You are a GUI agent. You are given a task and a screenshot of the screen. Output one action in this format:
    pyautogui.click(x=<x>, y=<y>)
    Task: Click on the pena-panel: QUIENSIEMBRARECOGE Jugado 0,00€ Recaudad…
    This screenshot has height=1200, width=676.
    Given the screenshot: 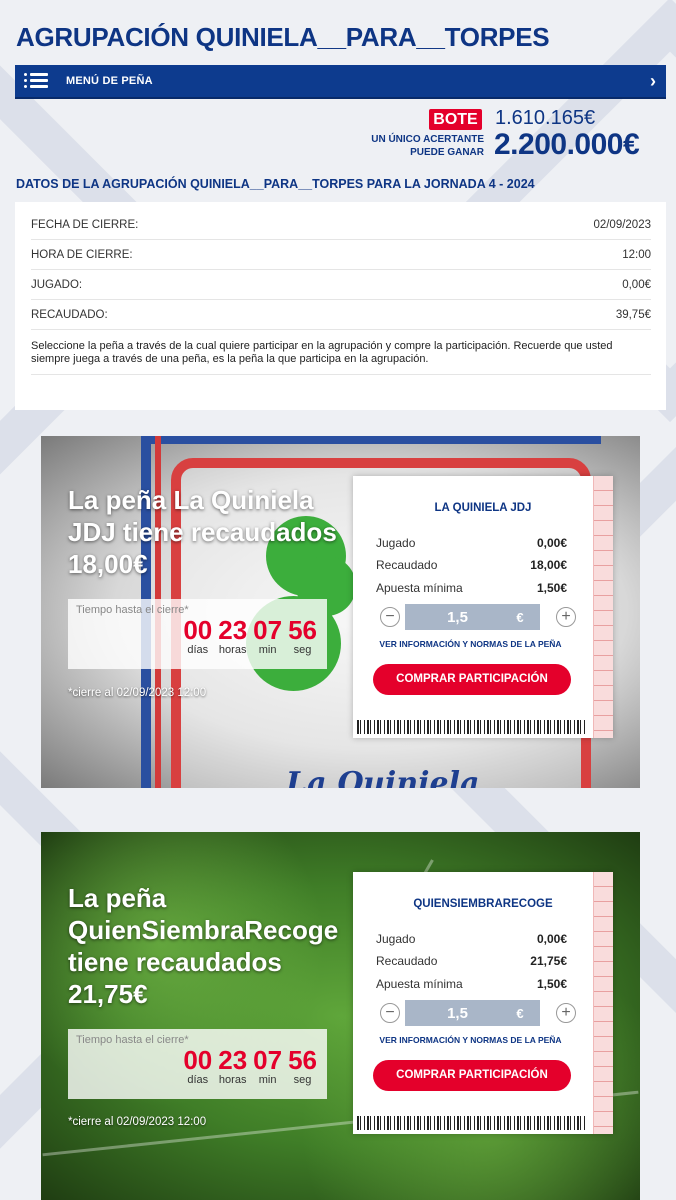 What is the action you would take?
    pyautogui.click(x=483, y=1003)
    